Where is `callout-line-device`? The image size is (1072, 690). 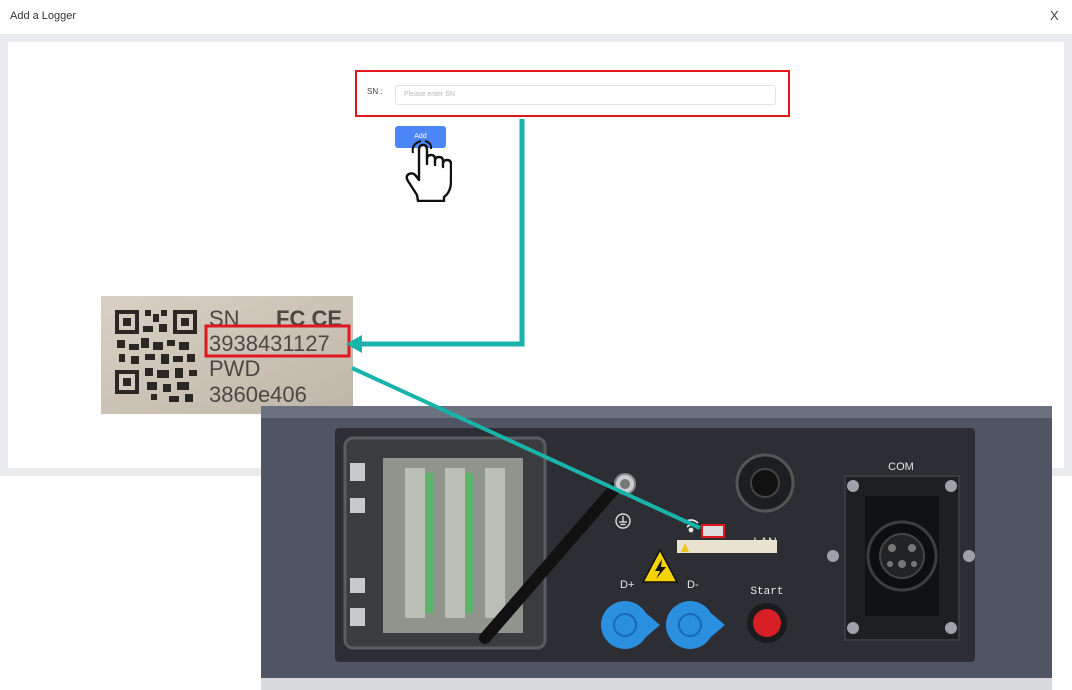
callout-line-device is located at coordinates (526, 448).